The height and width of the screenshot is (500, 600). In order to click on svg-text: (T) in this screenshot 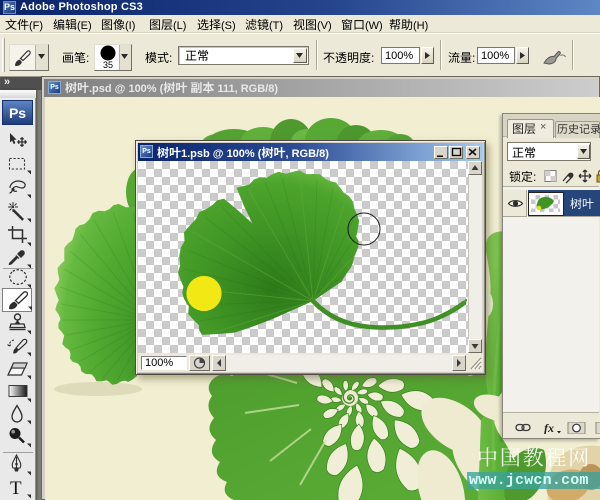, I will do `click(276, 26)`.